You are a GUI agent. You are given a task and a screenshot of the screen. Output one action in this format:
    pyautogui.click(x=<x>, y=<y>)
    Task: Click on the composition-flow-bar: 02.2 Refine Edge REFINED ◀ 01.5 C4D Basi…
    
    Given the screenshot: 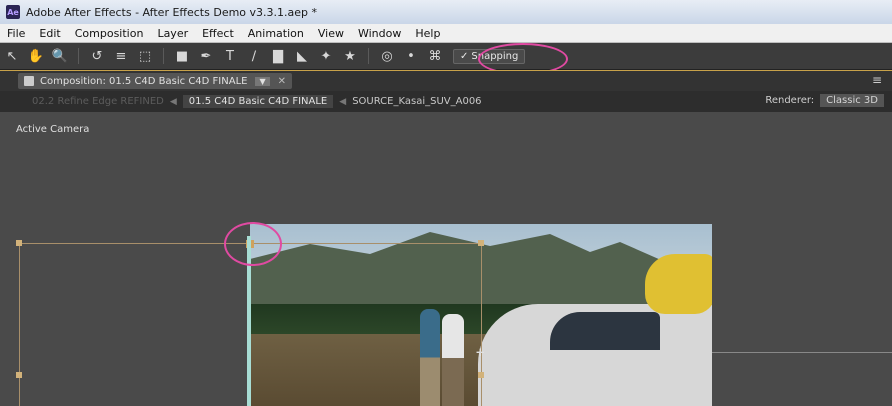 What is the action you would take?
    pyautogui.click(x=446, y=102)
    